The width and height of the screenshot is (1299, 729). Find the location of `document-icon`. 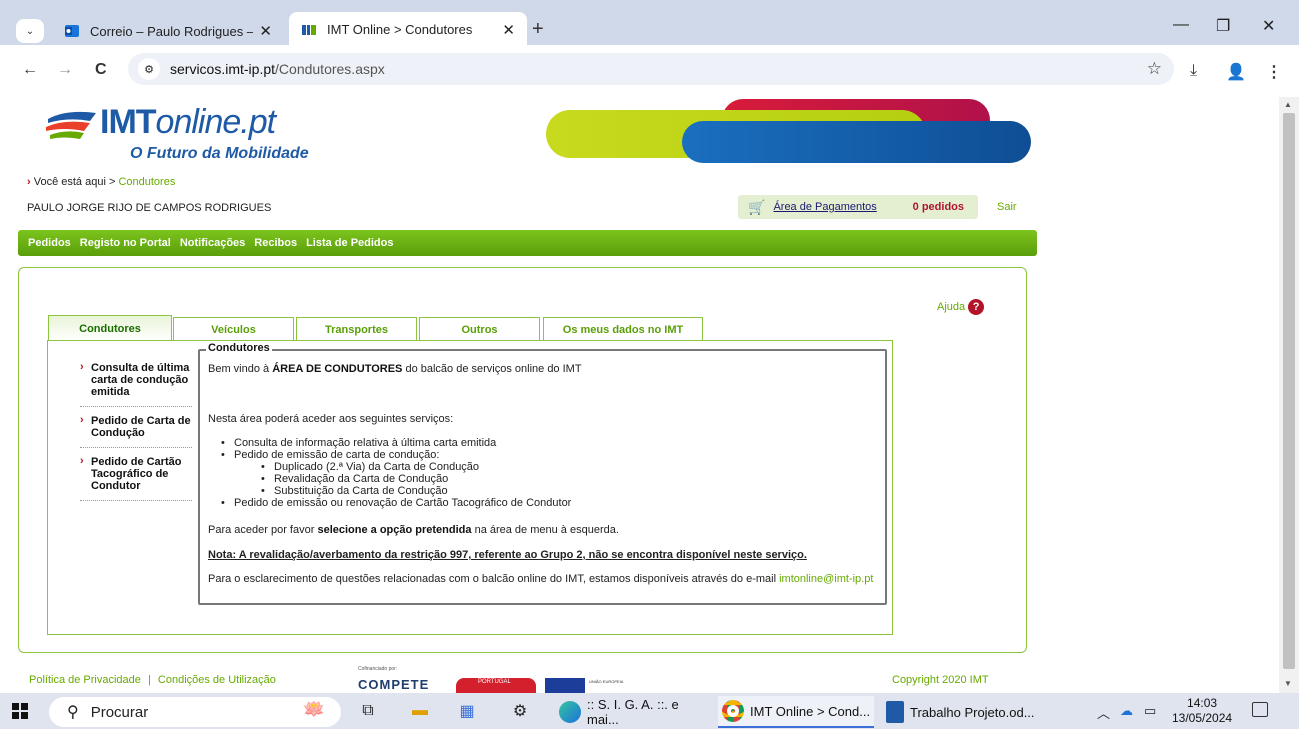

document-icon is located at coordinates (895, 712).